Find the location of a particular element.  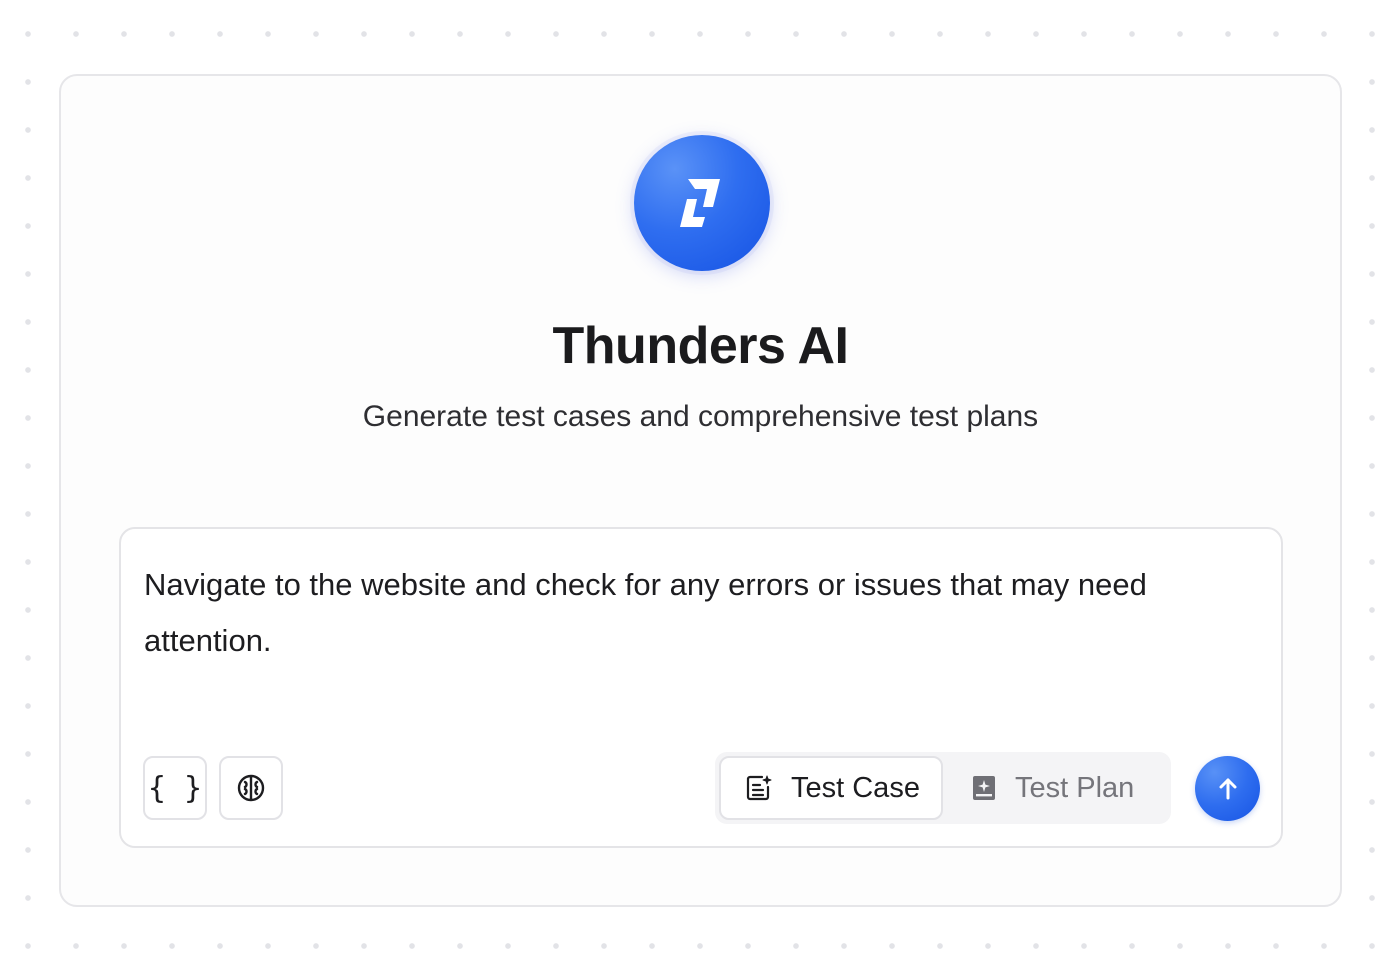

test-case-icon is located at coordinates (759, 788).